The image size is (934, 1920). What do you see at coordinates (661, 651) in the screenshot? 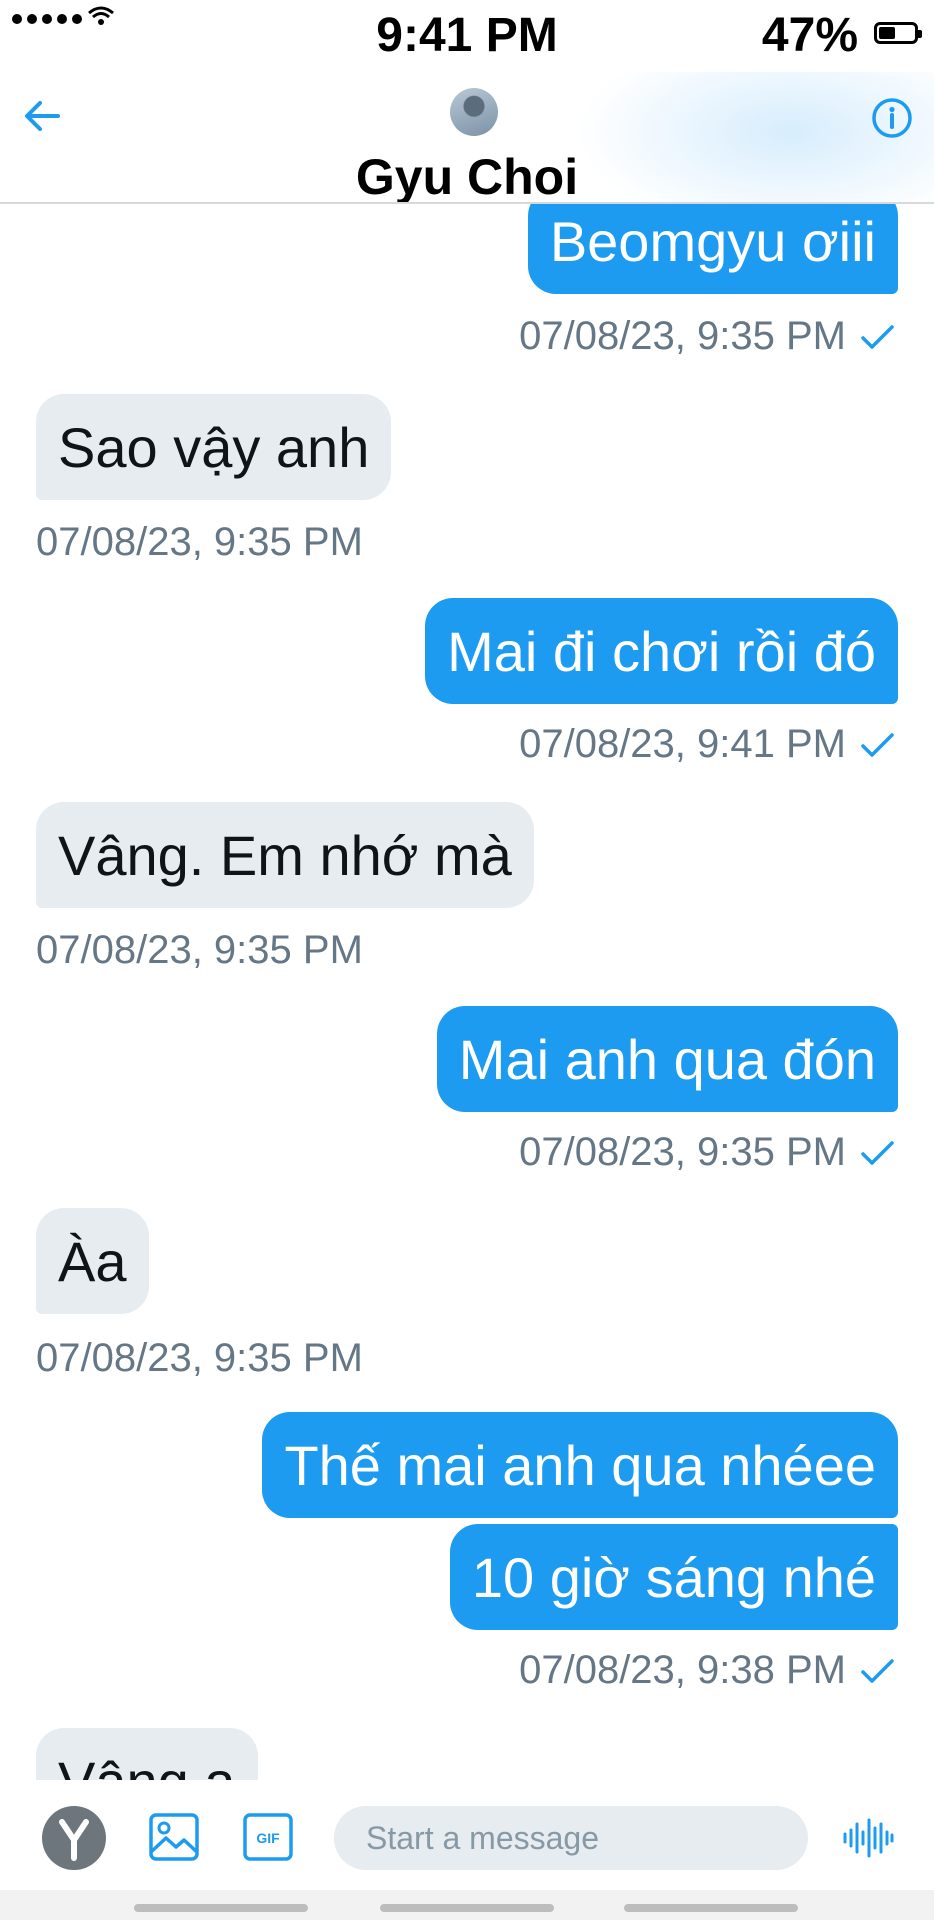
I see `message-bubble: Mai đi chơi rồi đó` at bounding box center [661, 651].